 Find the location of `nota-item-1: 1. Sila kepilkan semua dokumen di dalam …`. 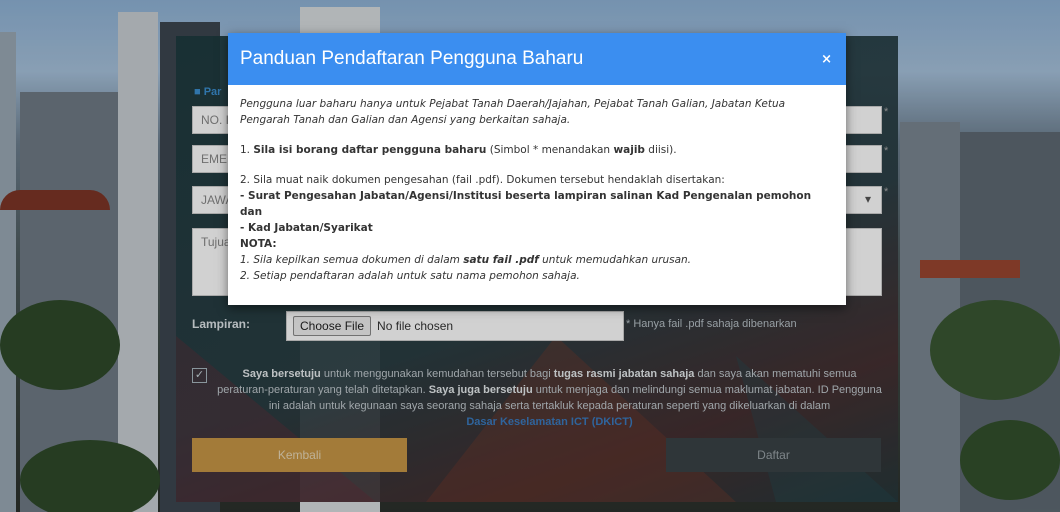

nota-item-1: 1. Sila kepilkan semua dokumen di dalam … is located at coordinates (466, 260).